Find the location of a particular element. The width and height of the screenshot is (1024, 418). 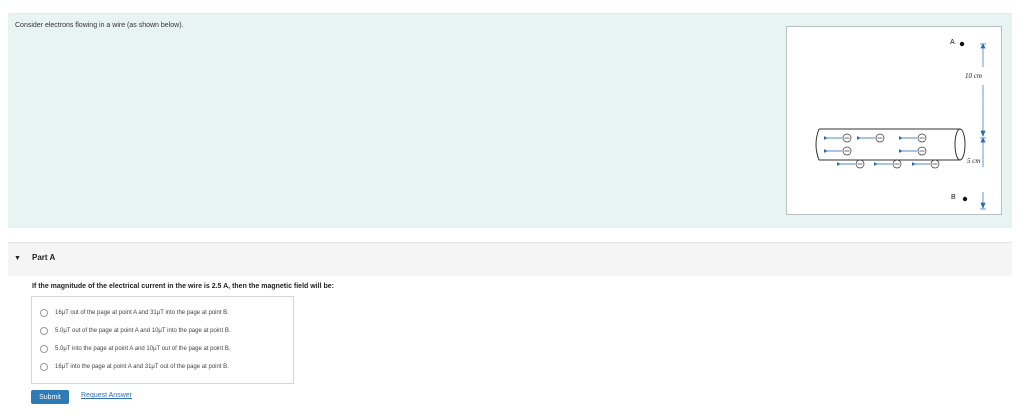

point-b-dot is located at coordinates (965, 199).